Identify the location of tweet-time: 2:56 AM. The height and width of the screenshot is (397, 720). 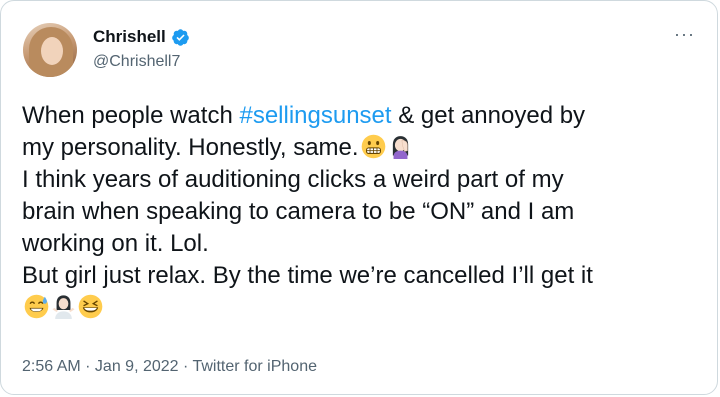
(51, 366).